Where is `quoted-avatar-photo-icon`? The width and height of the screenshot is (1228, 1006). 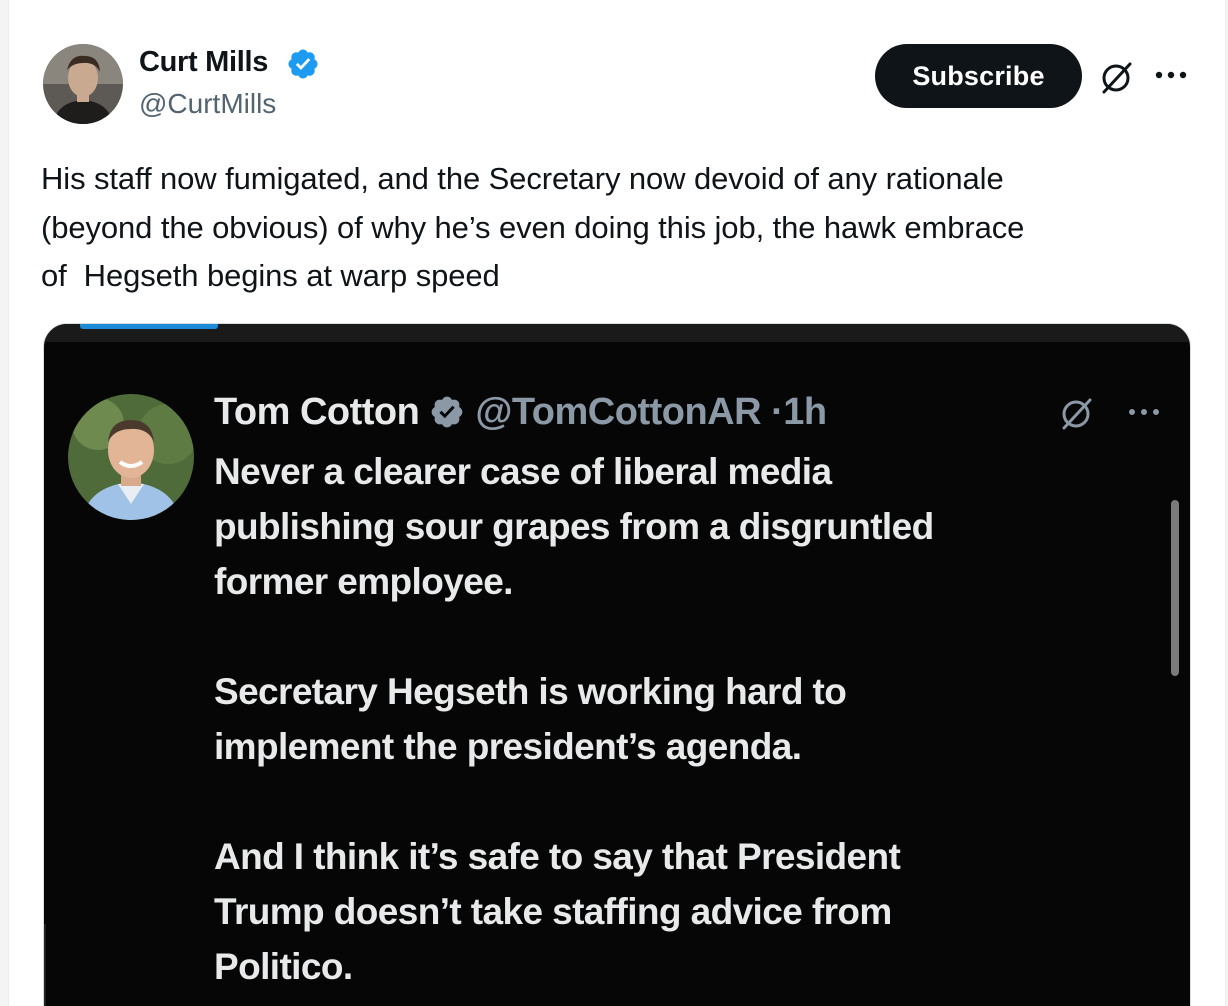
quoted-avatar-photo-icon is located at coordinates (131, 457).